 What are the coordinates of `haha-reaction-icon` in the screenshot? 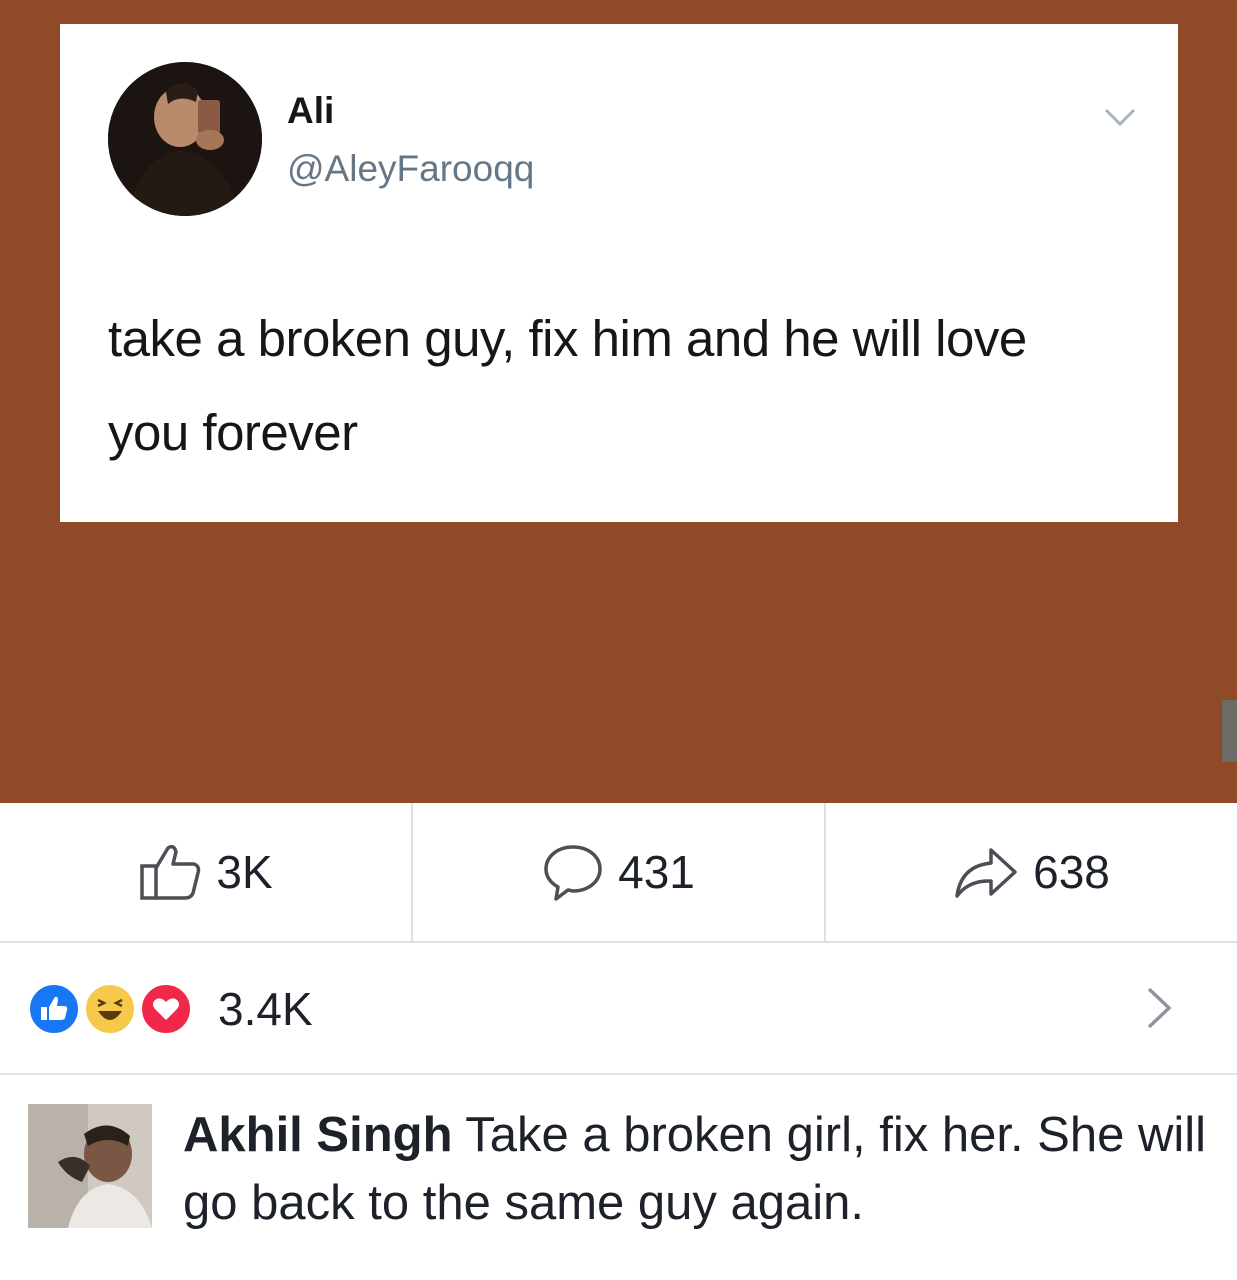 It's located at (110, 1009).